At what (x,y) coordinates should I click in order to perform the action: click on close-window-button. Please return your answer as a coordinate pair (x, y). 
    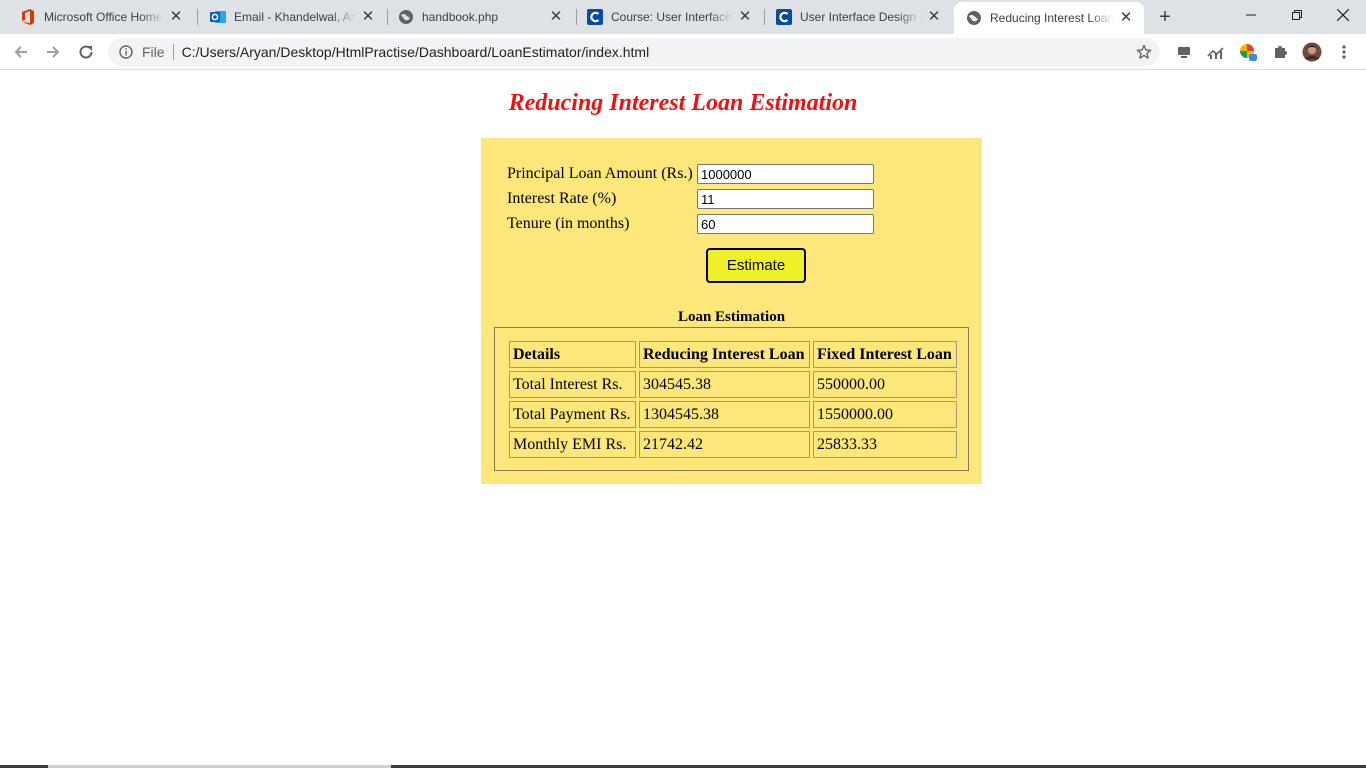
    Looking at the image, I should click on (1343, 15).